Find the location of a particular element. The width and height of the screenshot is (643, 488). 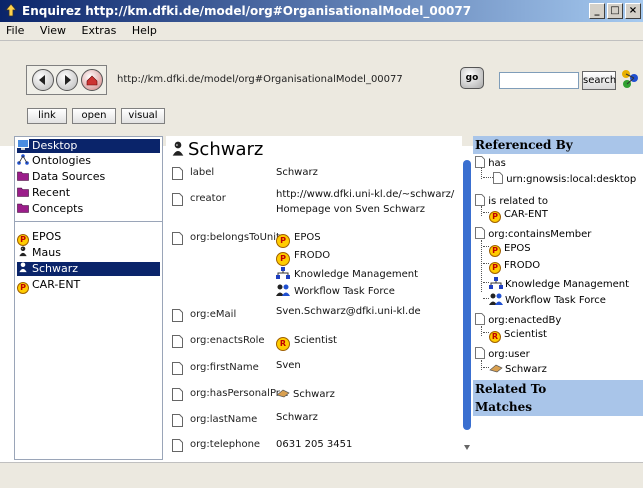

search-input is located at coordinates (539, 80).